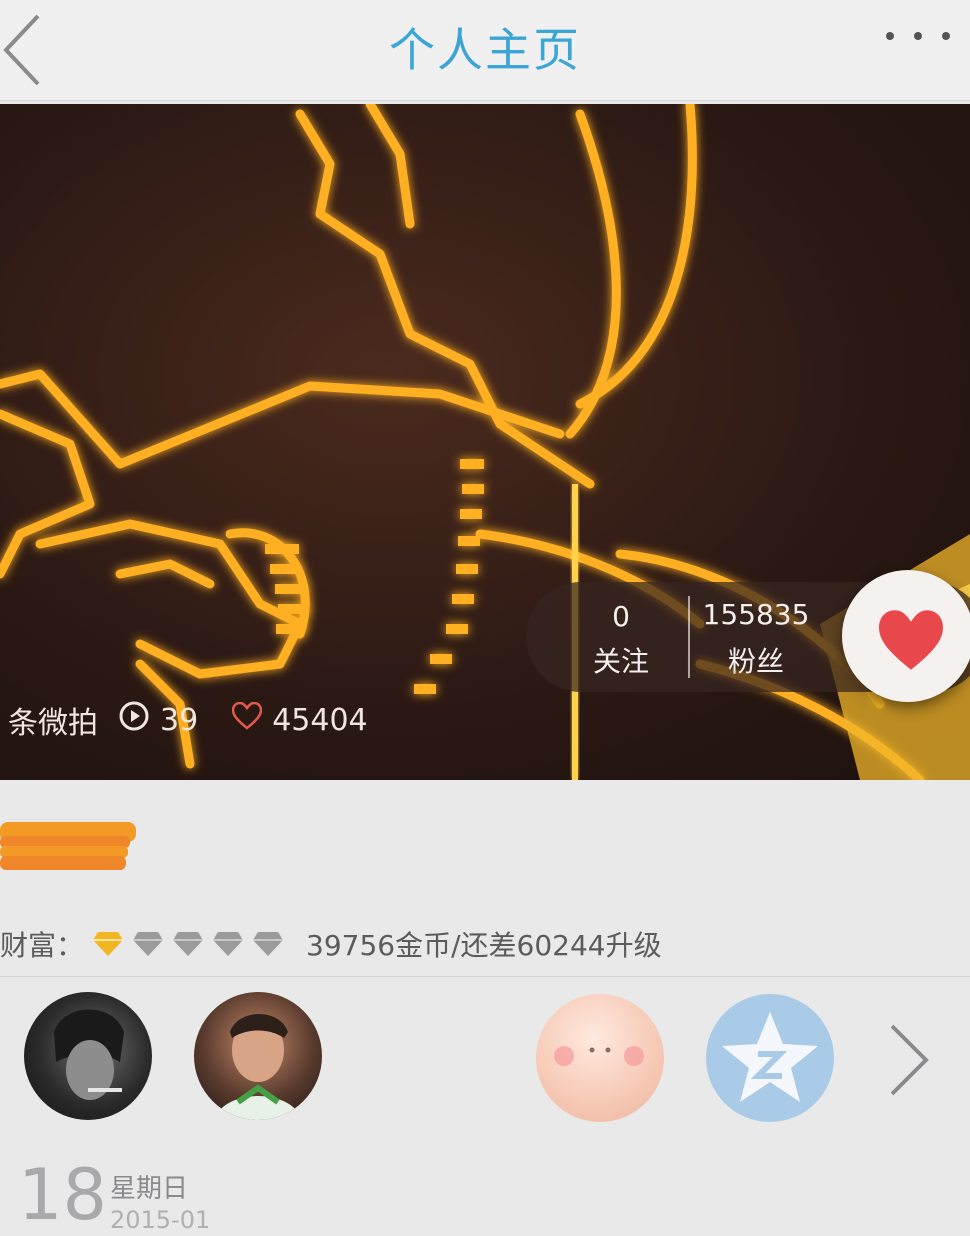 This screenshot has height=1236, width=970. Describe the element at coordinates (925, 37) in the screenshot. I see `more-button` at that location.